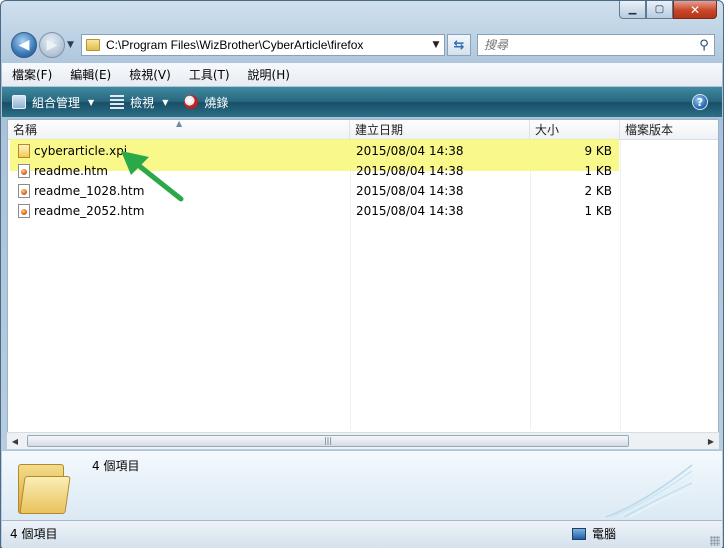 This screenshot has height=548, width=724. I want to click on scroll-right-button: ▶, so click(711, 441).